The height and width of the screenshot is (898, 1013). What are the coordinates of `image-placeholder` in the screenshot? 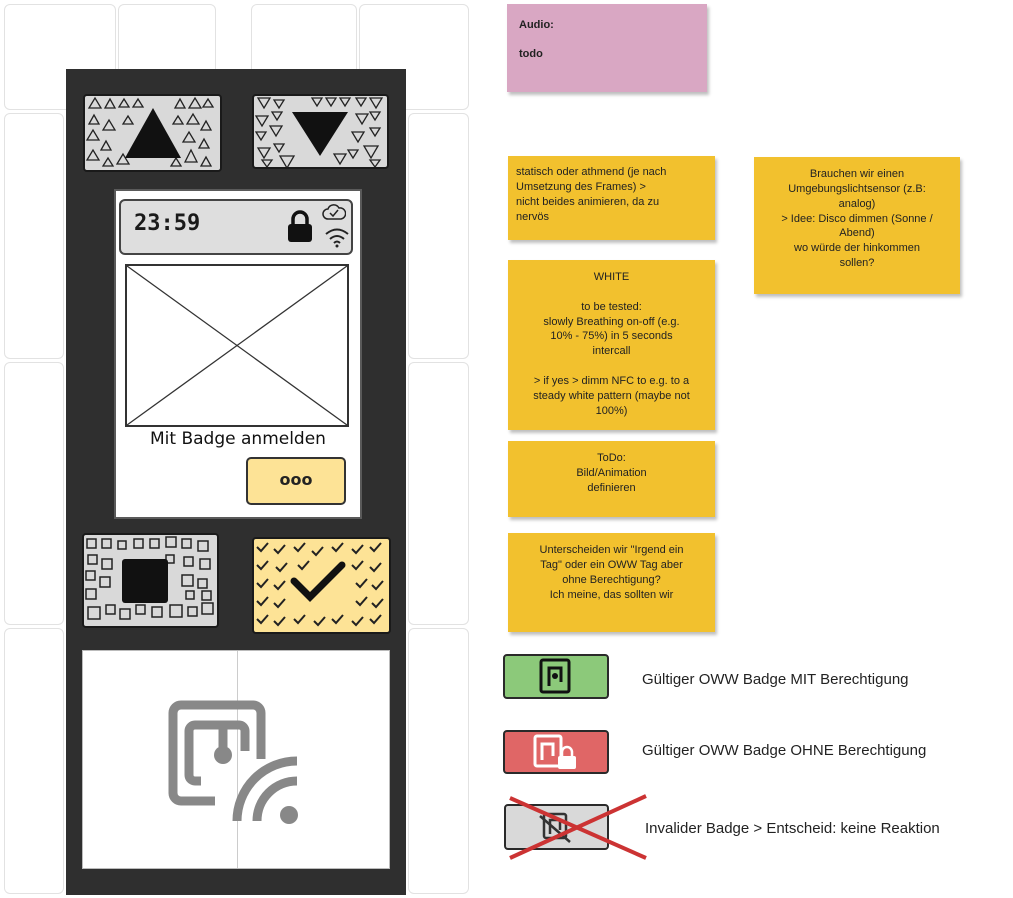 It's located at (237, 345).